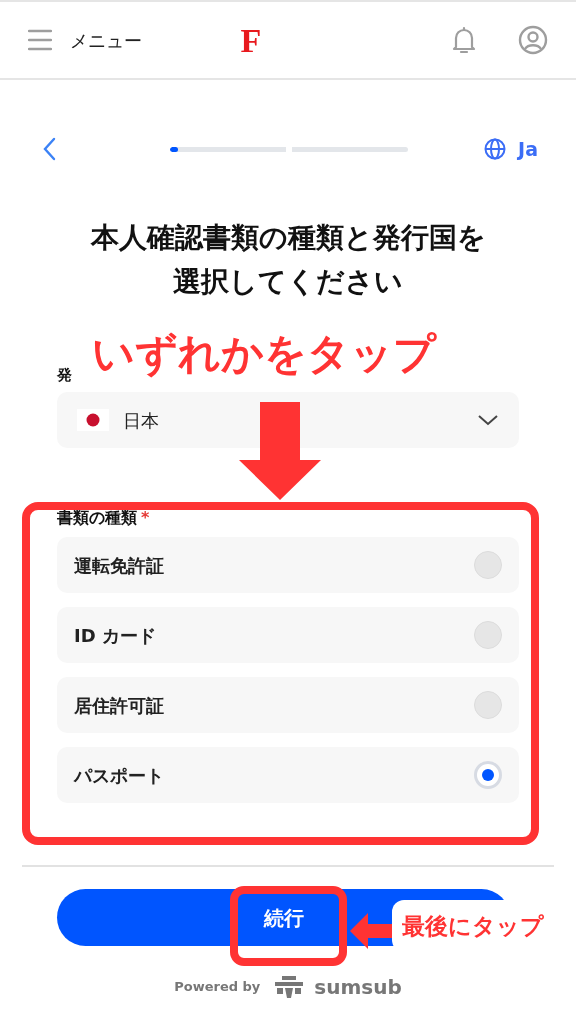 The image size is (576, 1024). I want to click on brand-name: sumsub, so click(358, 987).